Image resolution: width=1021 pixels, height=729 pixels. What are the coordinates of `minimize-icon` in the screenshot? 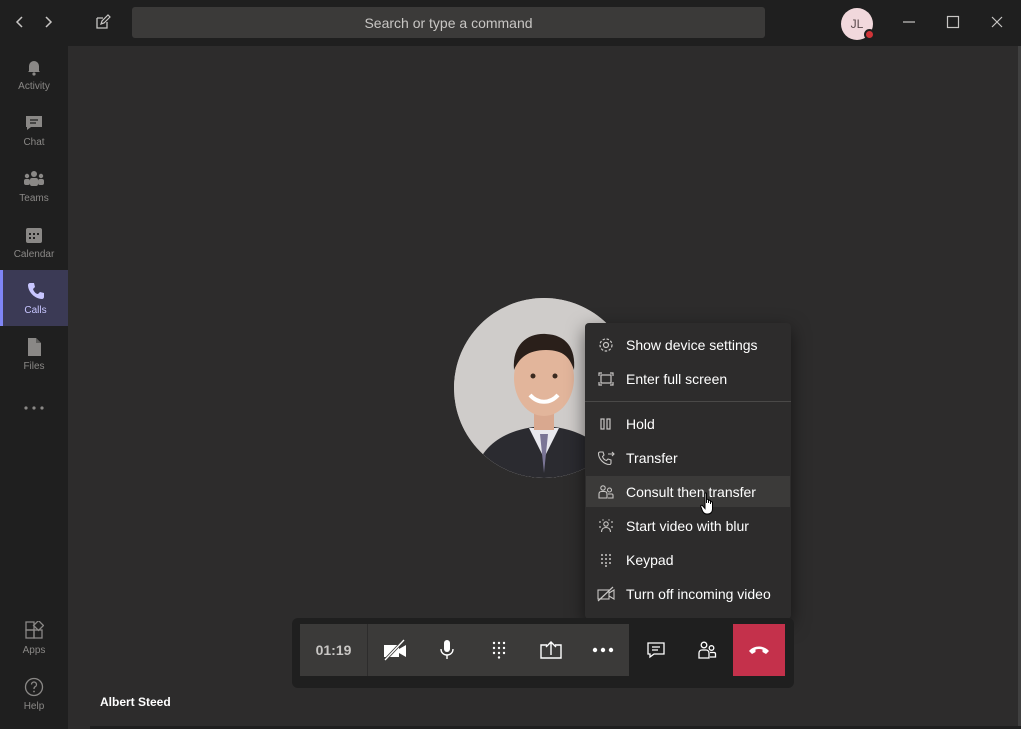 It's located at (909, 22).